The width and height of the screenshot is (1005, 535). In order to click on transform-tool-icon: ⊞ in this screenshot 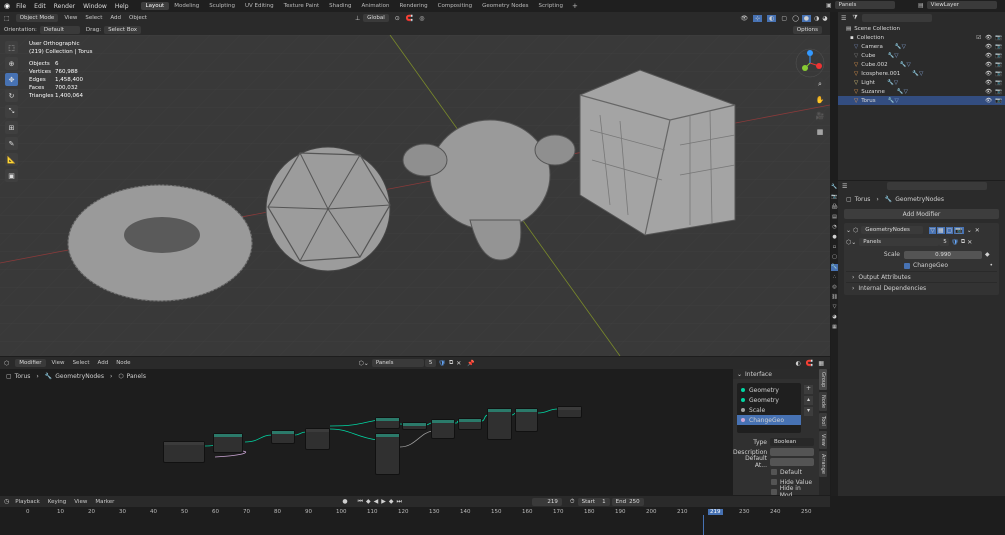, I will do `click(11, 127)`.